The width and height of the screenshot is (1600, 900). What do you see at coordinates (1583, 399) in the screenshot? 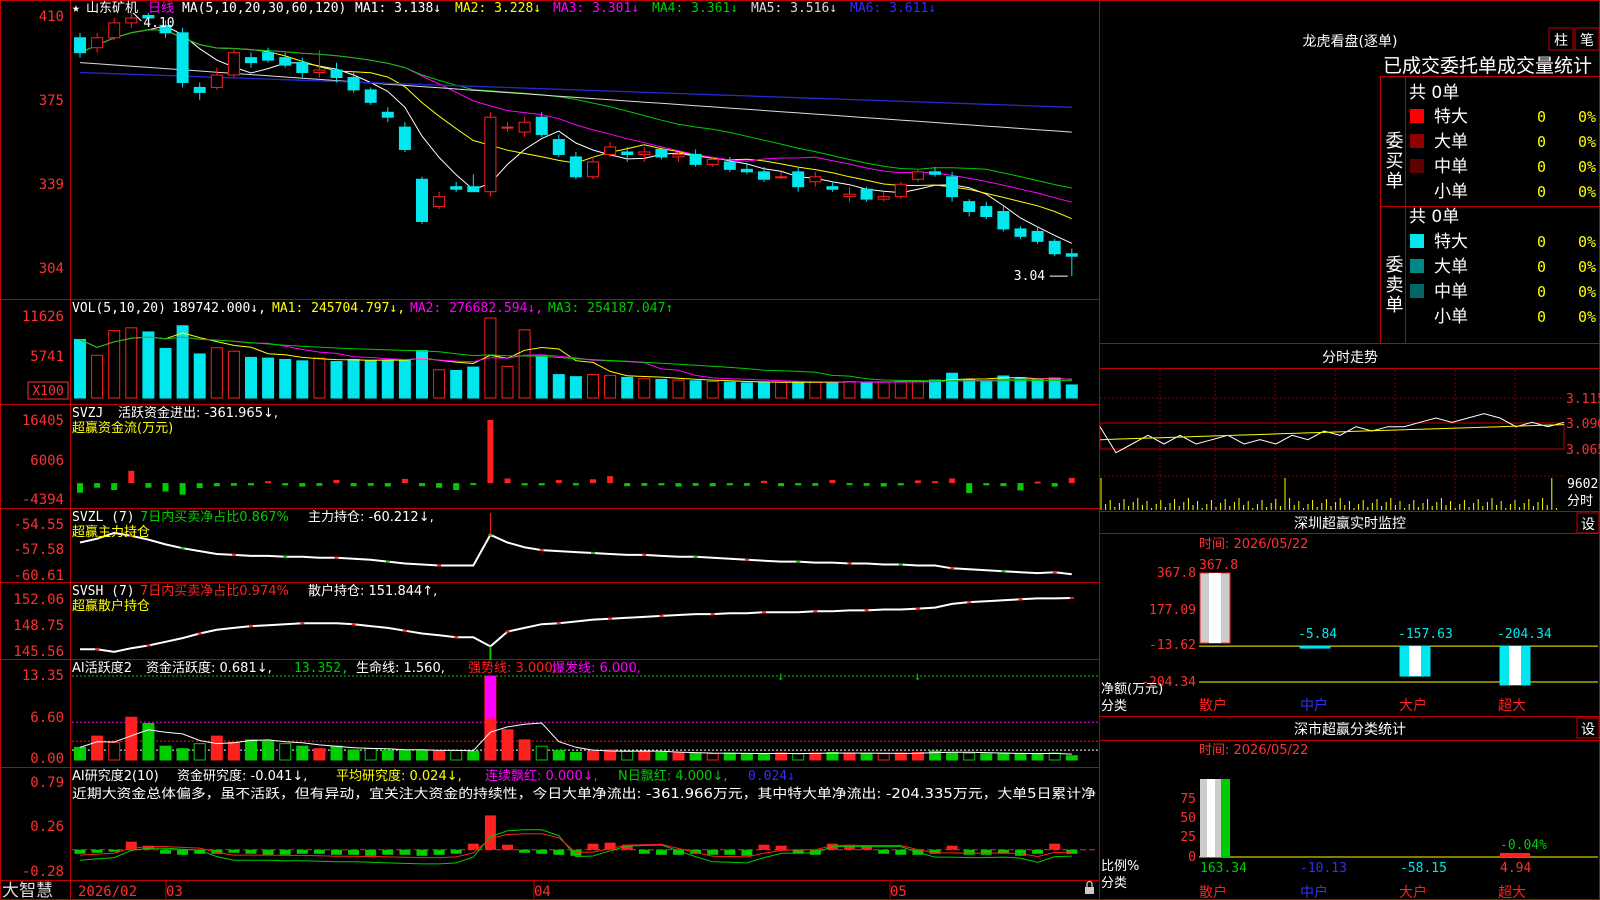
I see `intra-tick-0: 3.115` at bounding box center [1583, 399].